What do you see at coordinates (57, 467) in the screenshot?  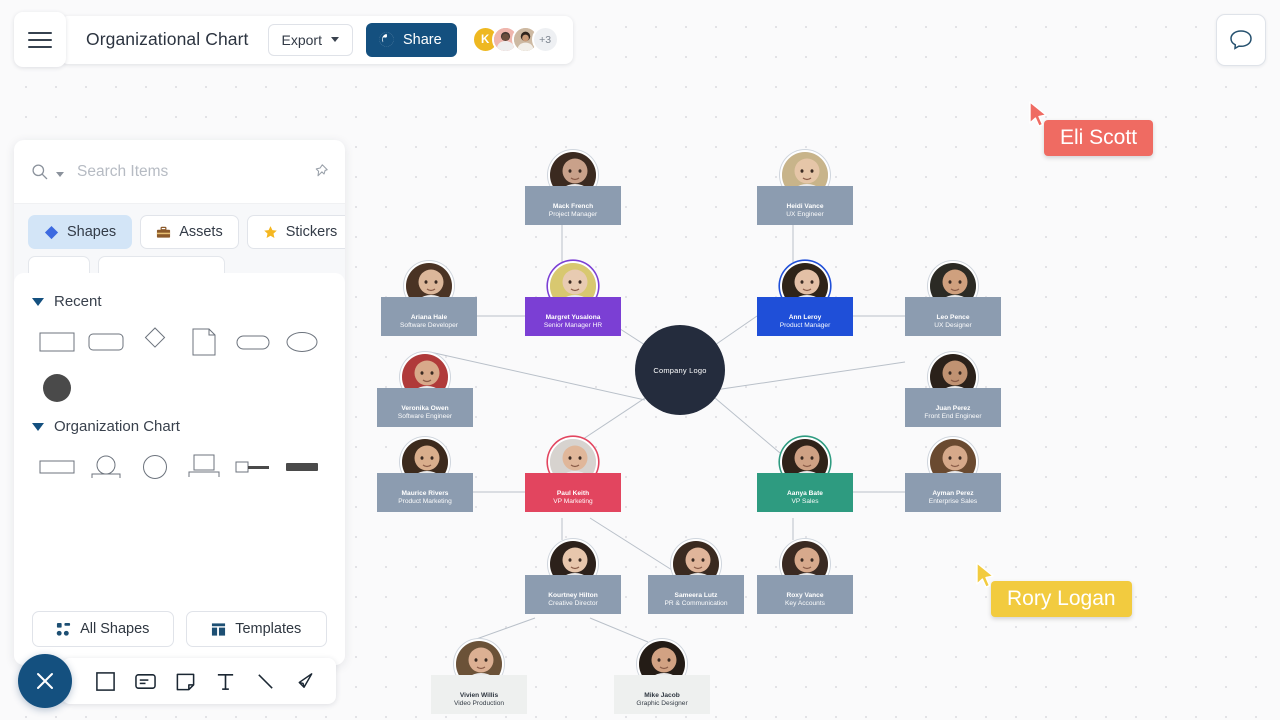 I see `shape-org-box` at bounding box center [57, 467].